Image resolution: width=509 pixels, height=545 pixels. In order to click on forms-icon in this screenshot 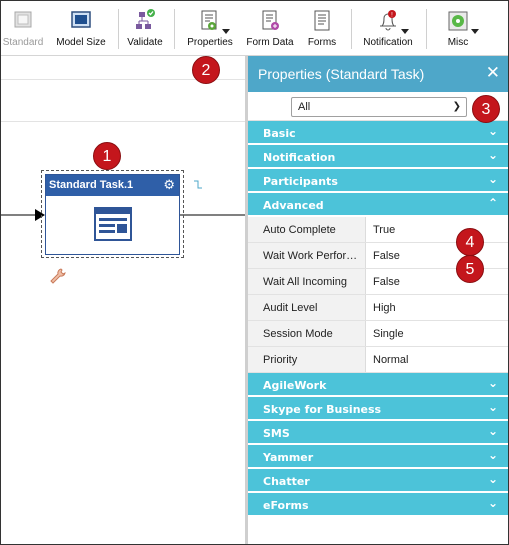, I will do `click(322, 21)`.